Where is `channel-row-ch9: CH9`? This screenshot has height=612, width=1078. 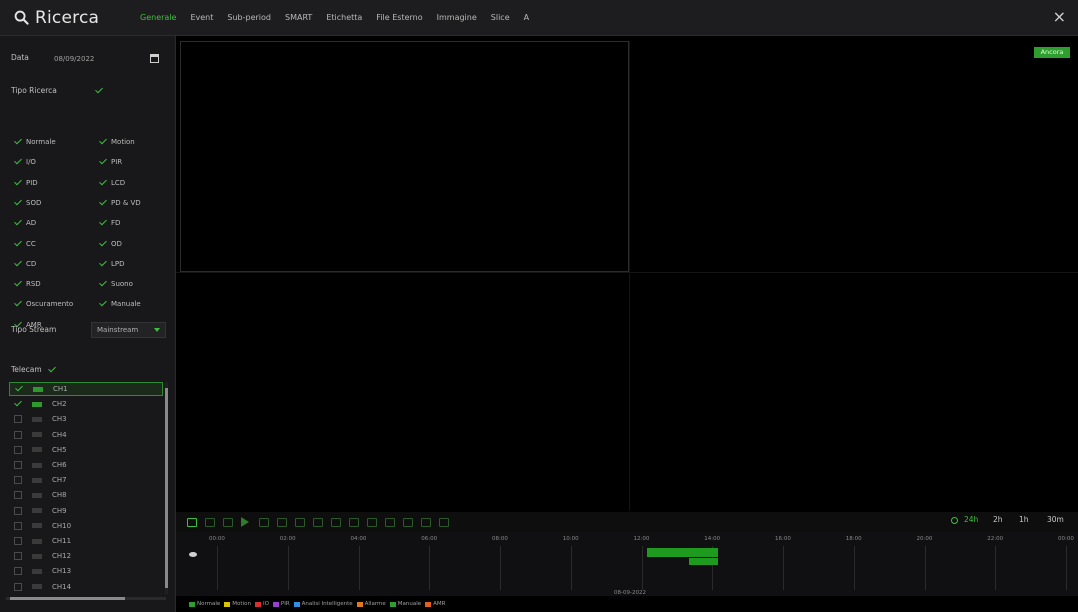
channel-row-ch9: CH9 is located at coordinates (86, 511).